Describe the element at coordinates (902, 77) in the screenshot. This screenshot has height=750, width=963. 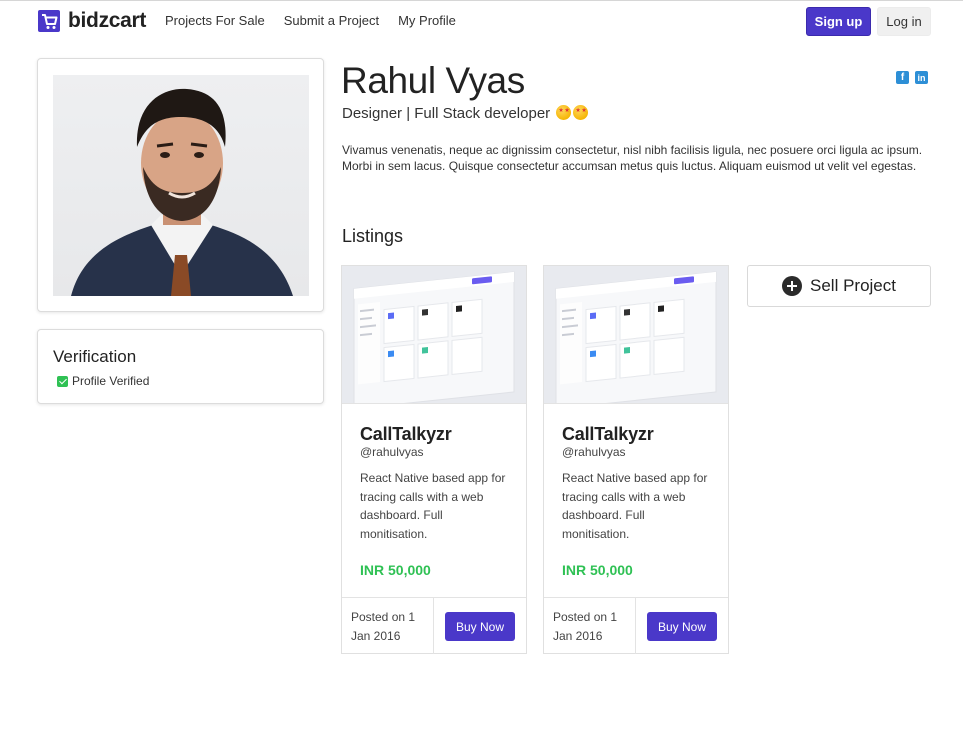
I see `facebook-icon: f` at that location.